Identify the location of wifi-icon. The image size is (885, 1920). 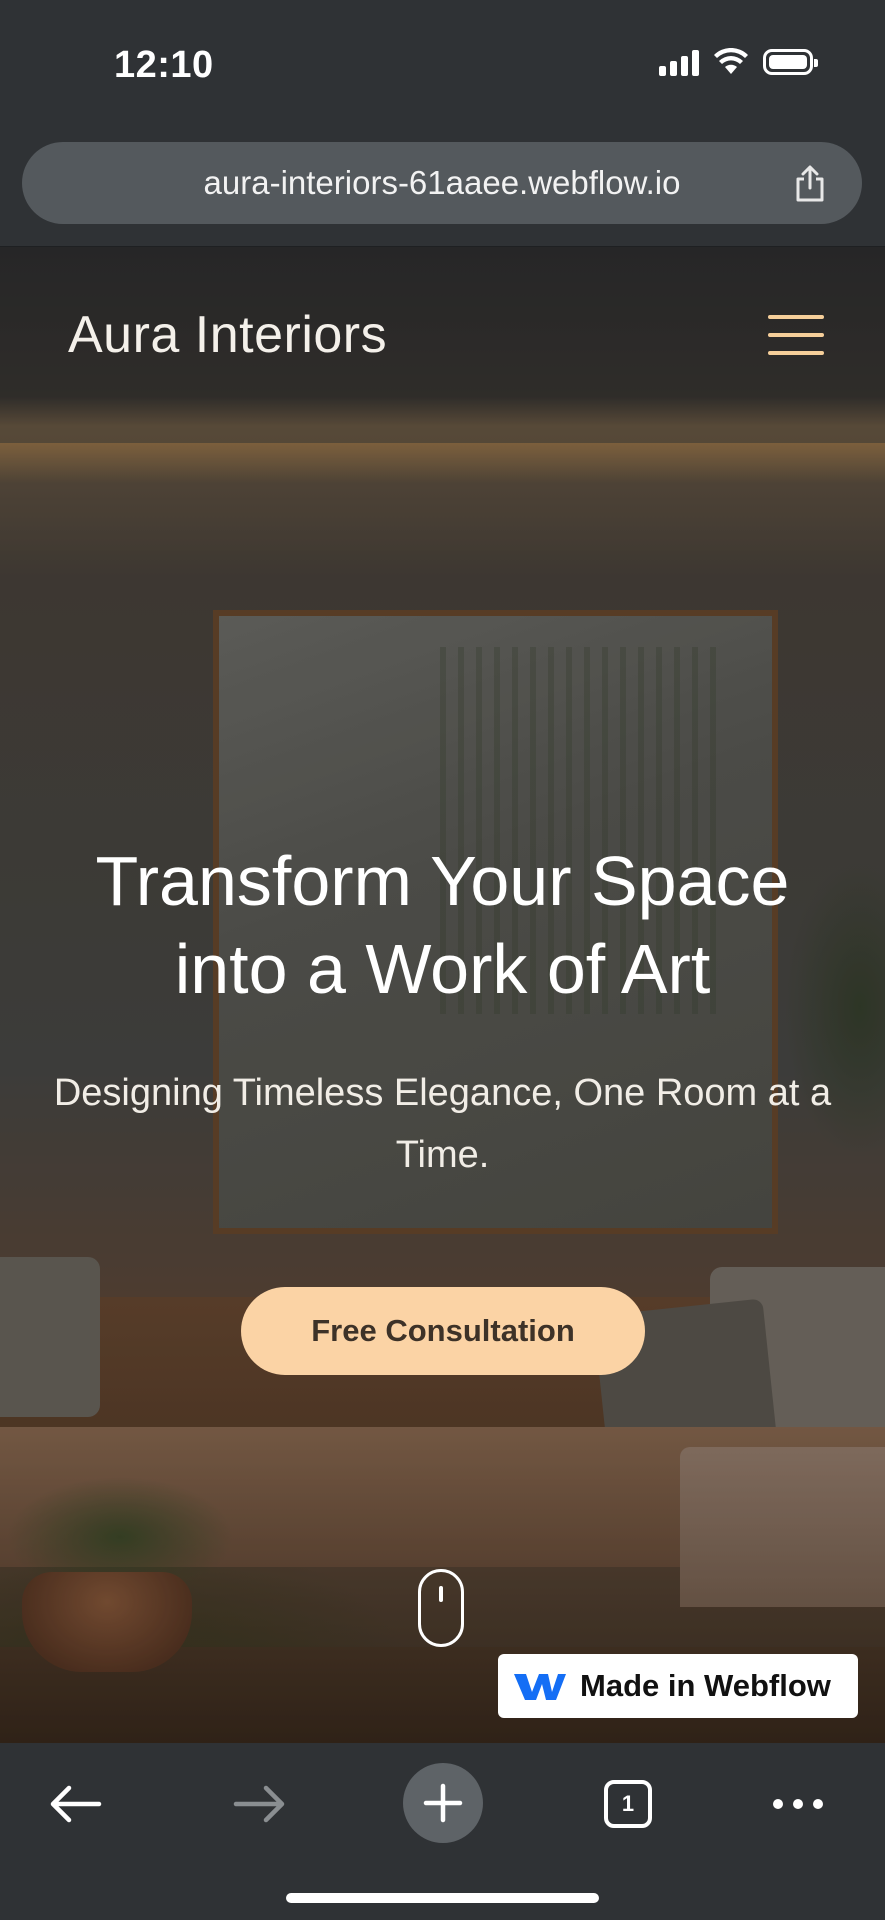
(731, 61).